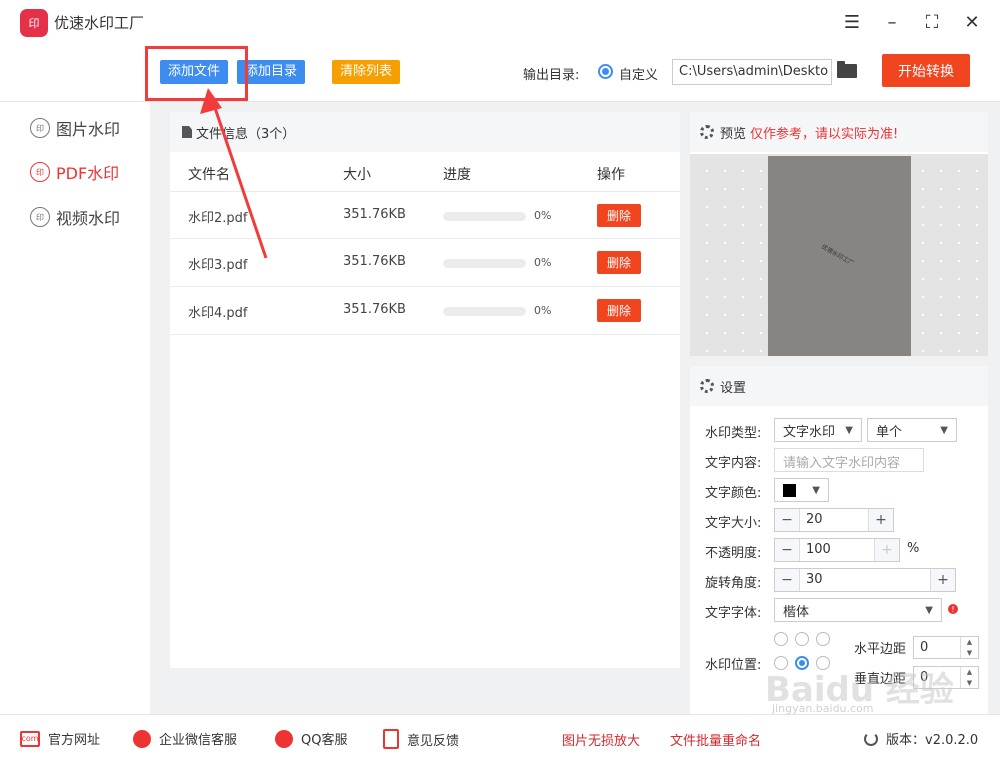 The width and height of the screenshot is (1000, 760). Describe the element at coordinates (239, 180) in the screenshot. I see `arrow-shaft` at that location.